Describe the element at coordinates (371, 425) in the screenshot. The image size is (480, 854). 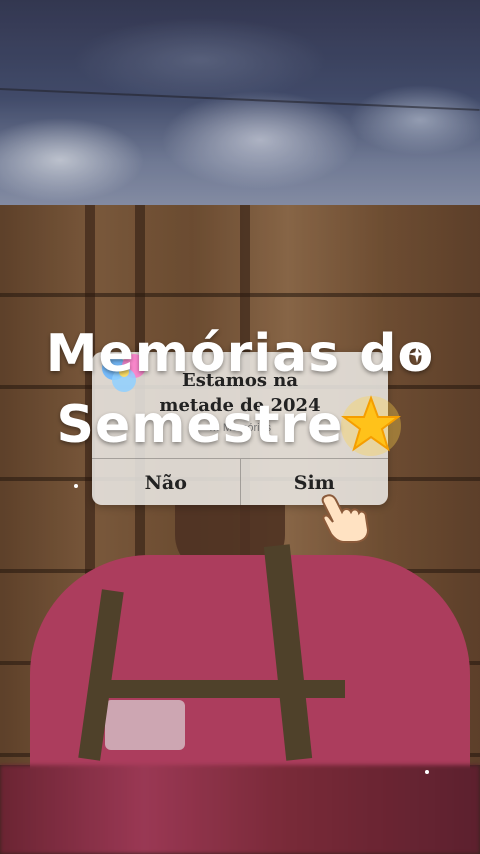
I see `glowing-star-icon` at that location.